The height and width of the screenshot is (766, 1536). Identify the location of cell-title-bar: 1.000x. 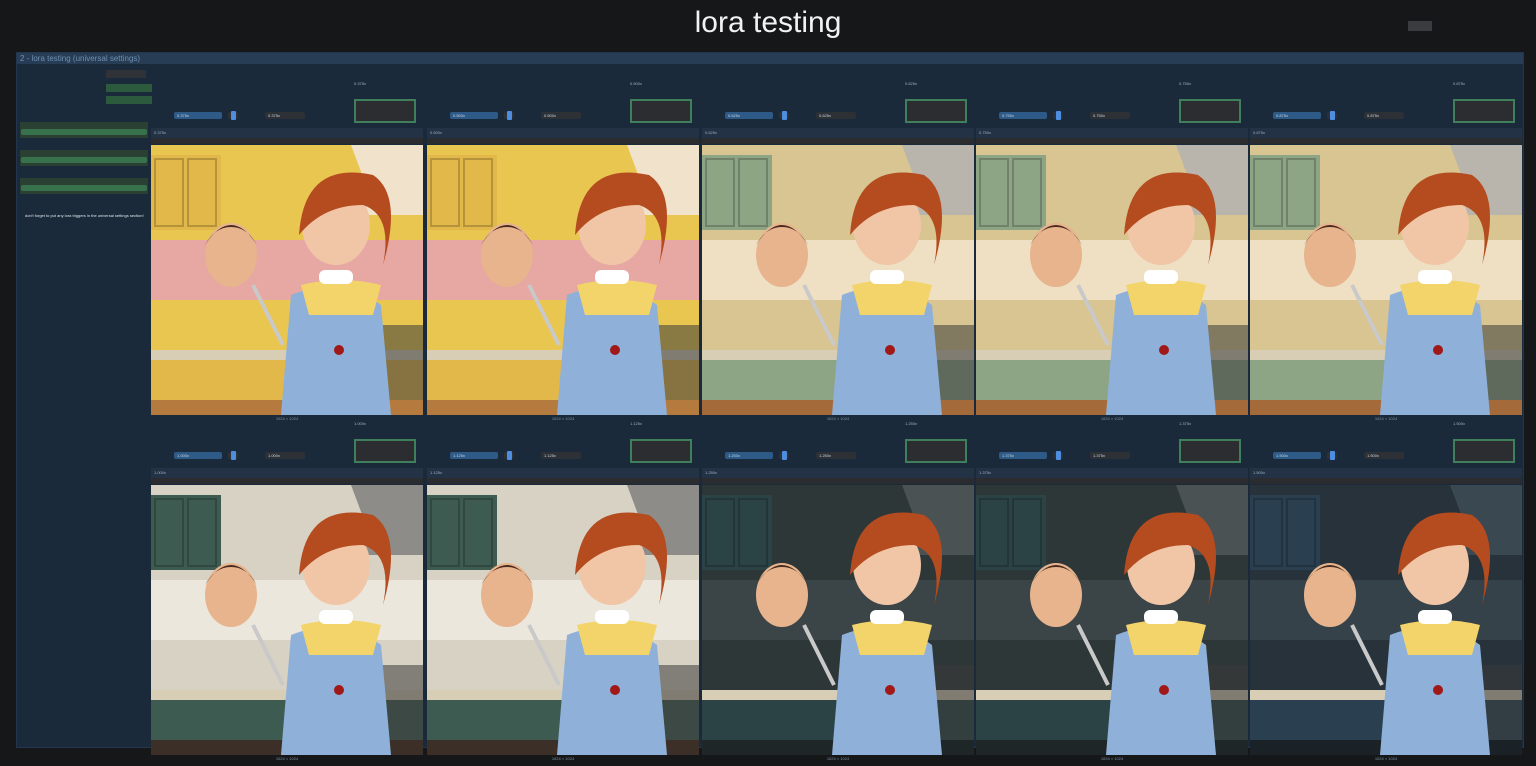
(287, 473).